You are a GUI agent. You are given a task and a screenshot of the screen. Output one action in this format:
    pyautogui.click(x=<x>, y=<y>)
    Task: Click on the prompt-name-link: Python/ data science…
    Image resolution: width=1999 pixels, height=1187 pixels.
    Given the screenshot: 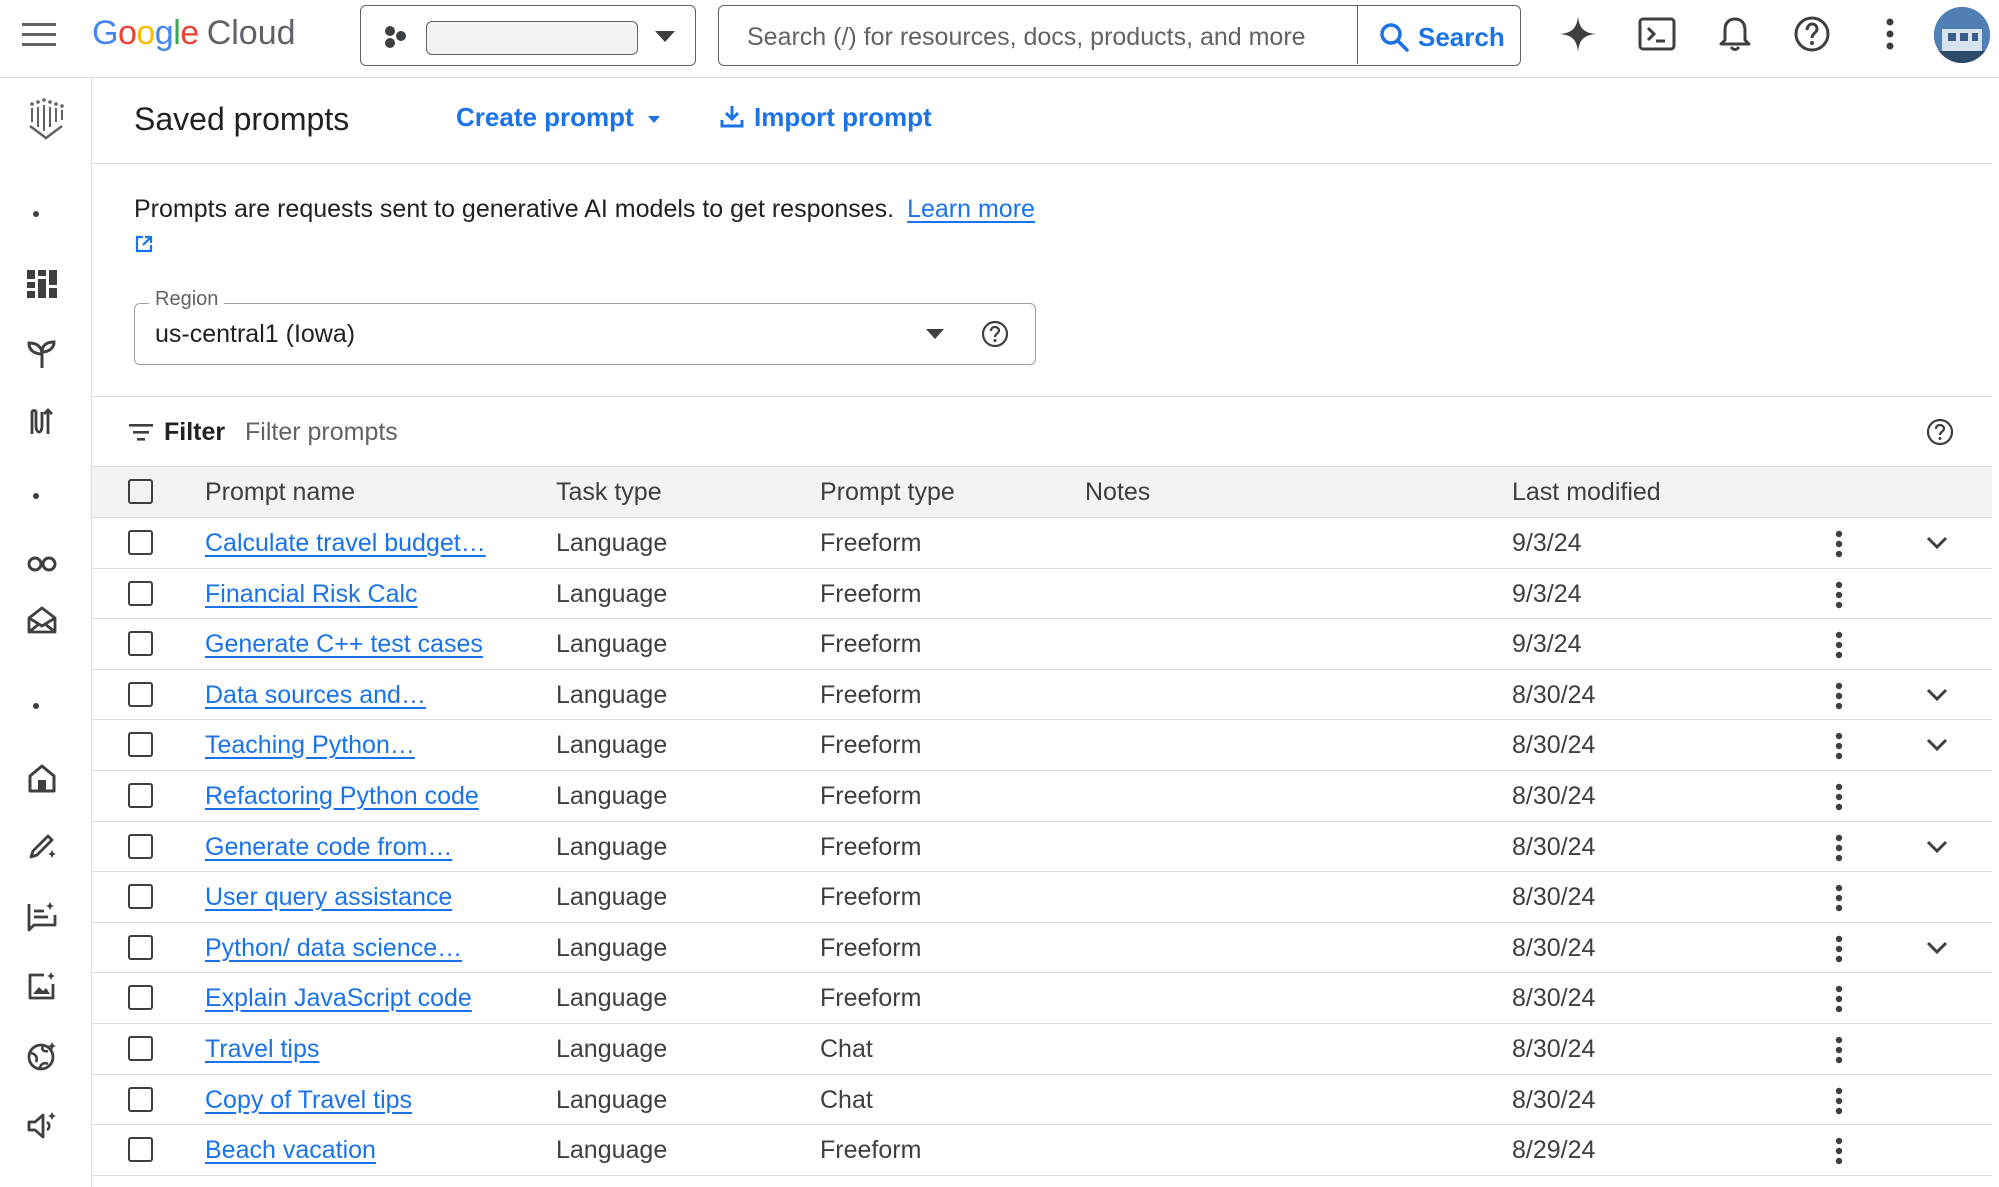 What is the action you would take?
    pyautogui.click(x=333, y=948)
    